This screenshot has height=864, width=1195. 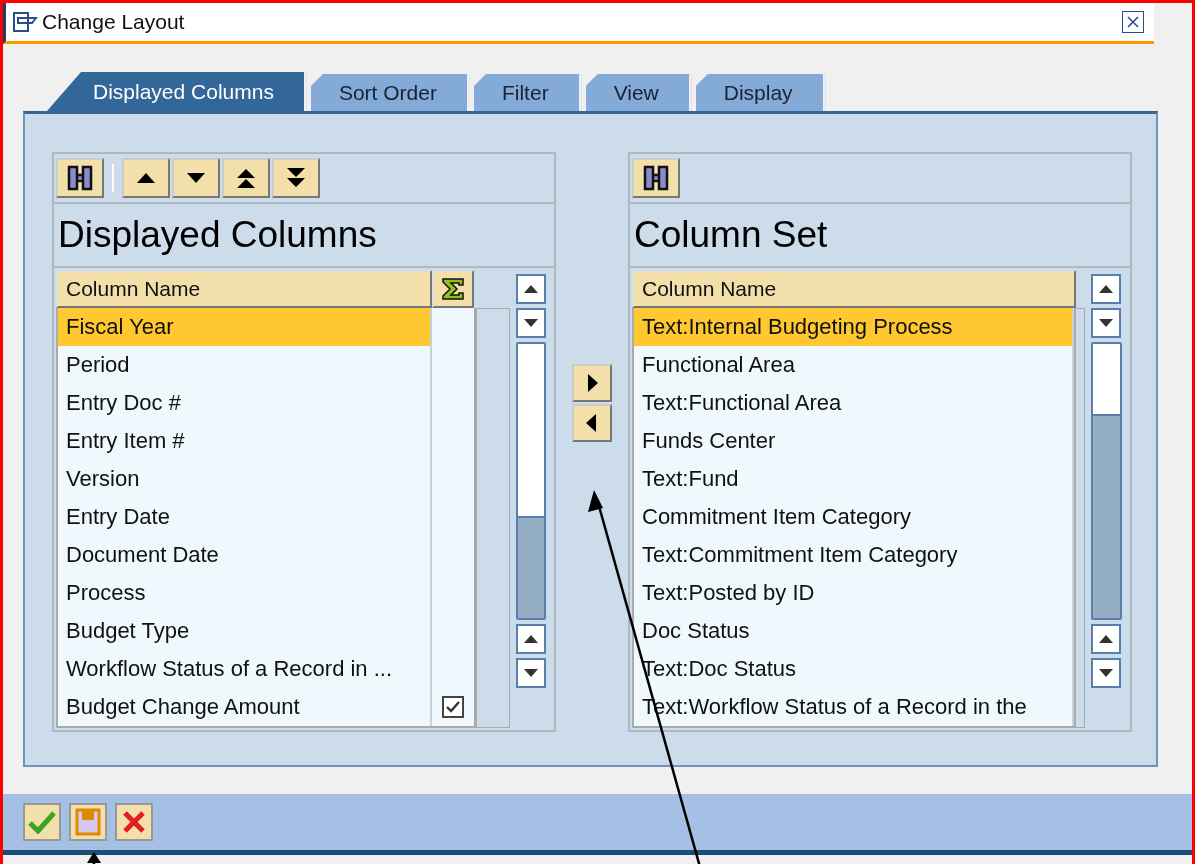 I want to click on list-item: Text:Commitment Item Category, so click(x=854, y=555).